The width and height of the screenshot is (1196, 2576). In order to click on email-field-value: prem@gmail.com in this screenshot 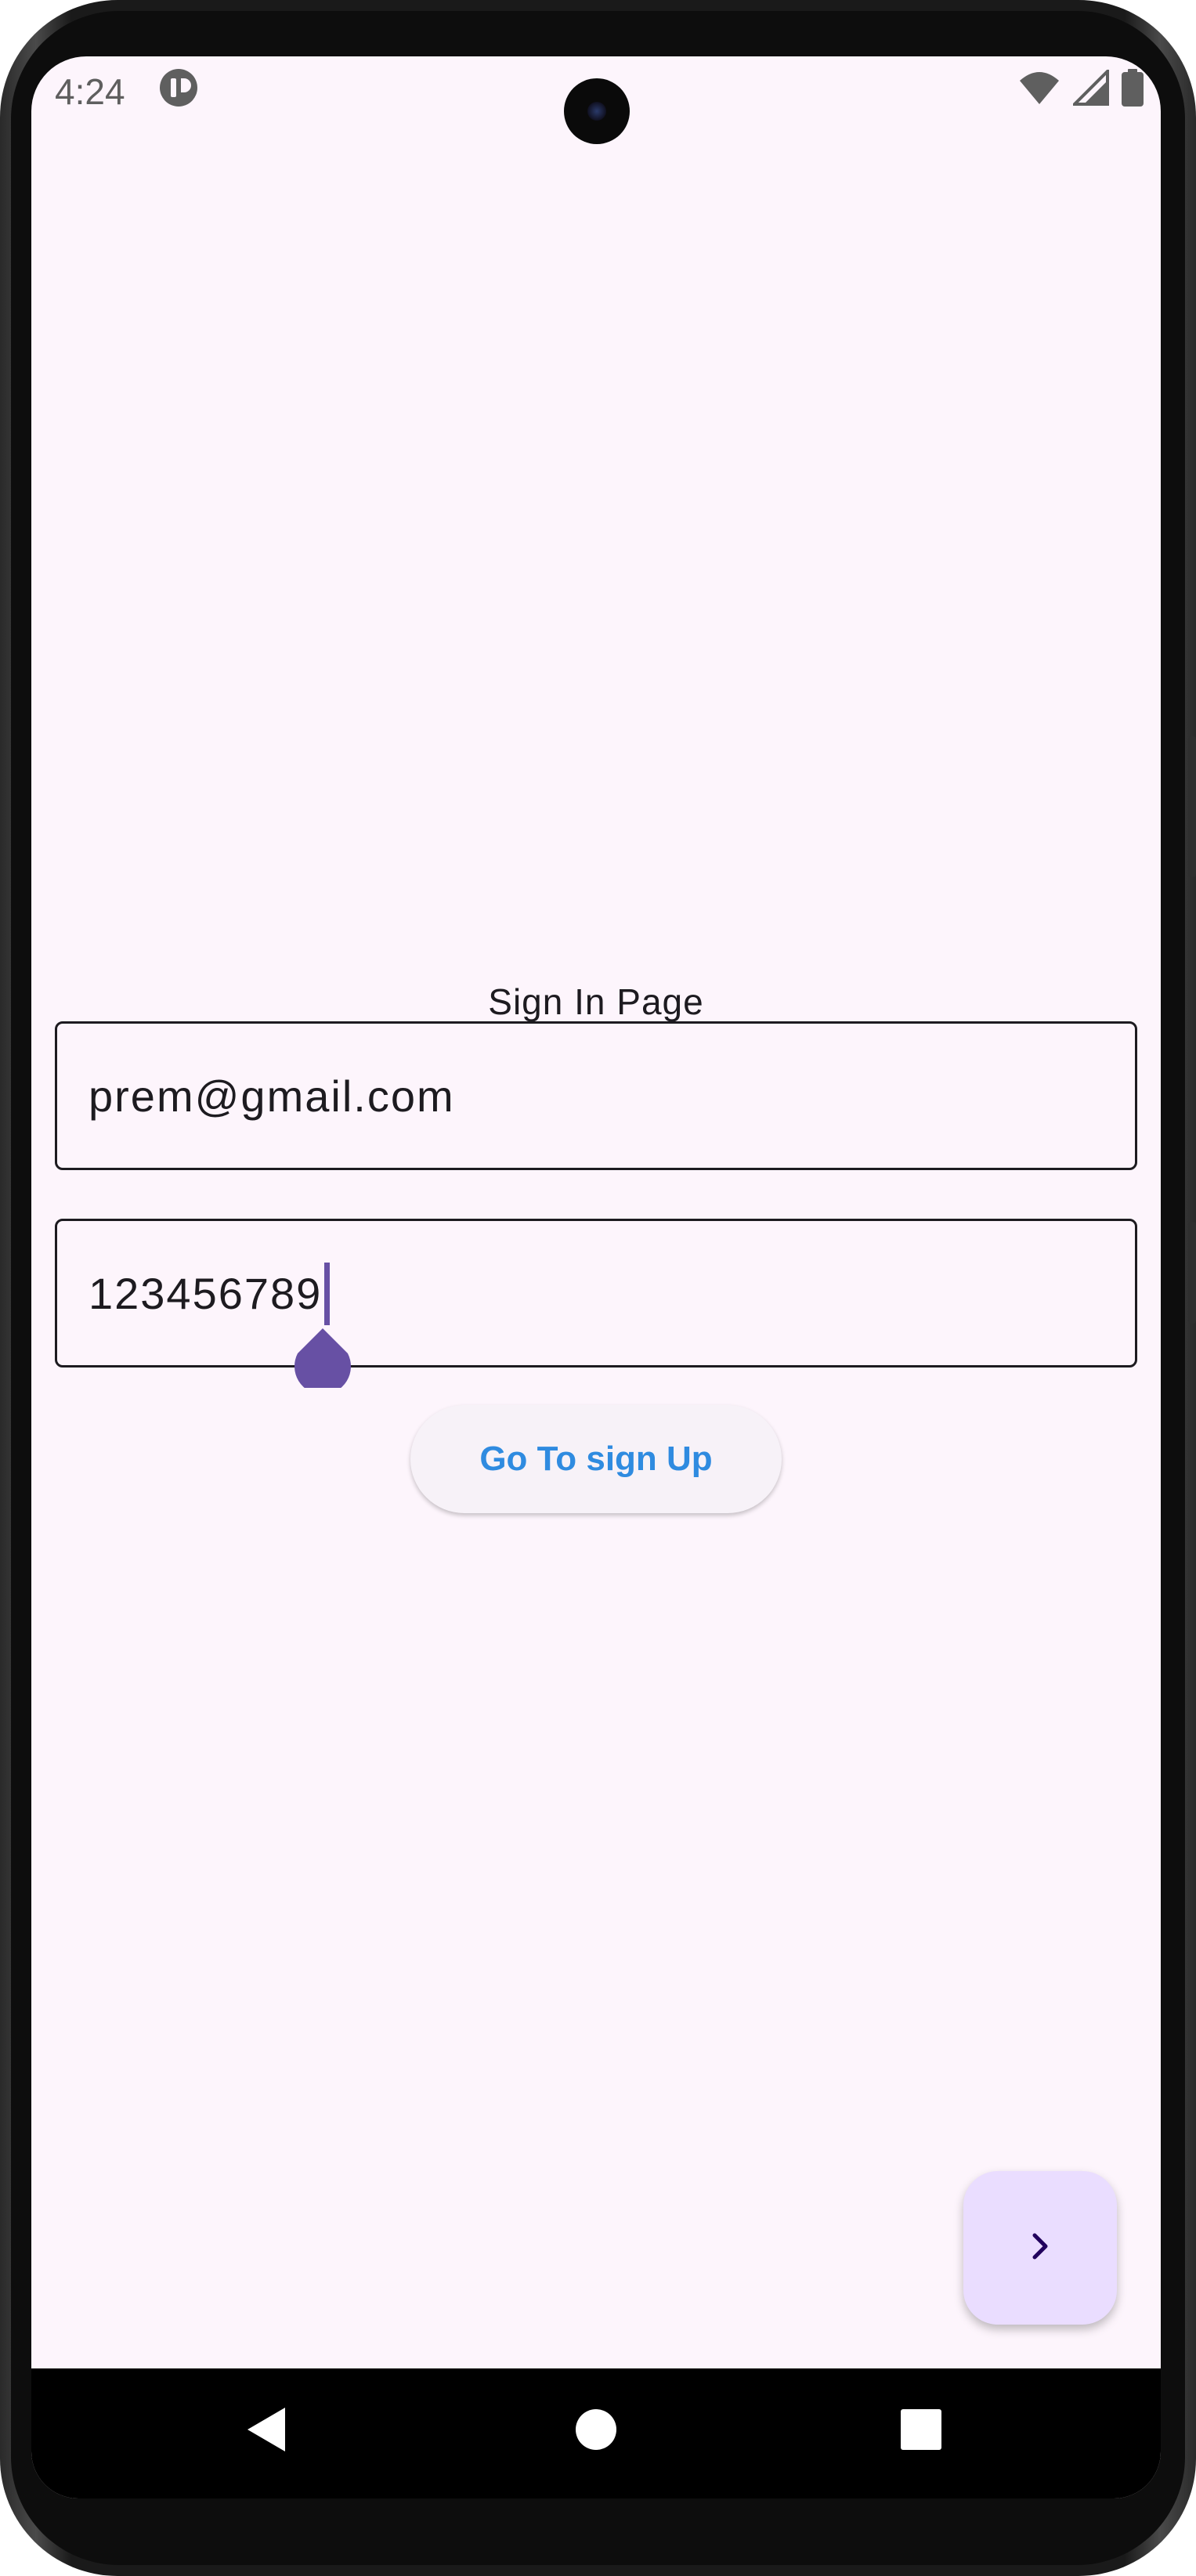, I will do `click(272, 1096)`.